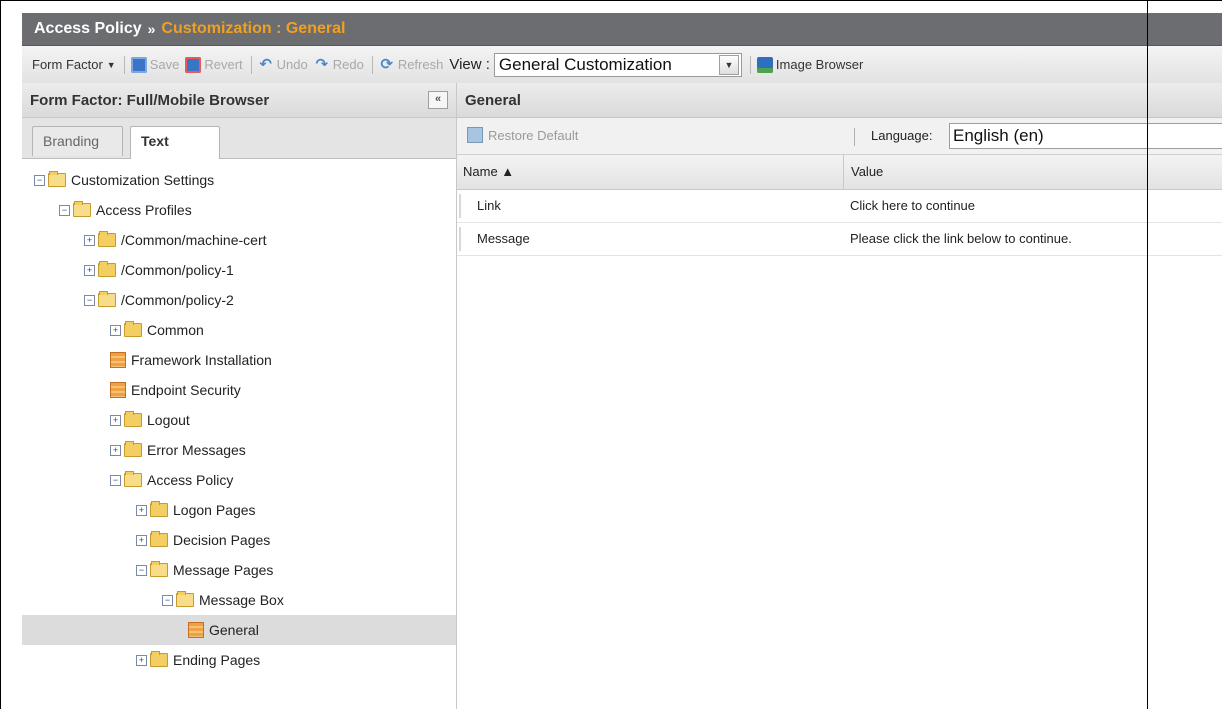  What do you see at coordinates (128, 270) in the screenshot?
I see `tree-item: + /Common/policy-1` at bounding box center [128, 270].